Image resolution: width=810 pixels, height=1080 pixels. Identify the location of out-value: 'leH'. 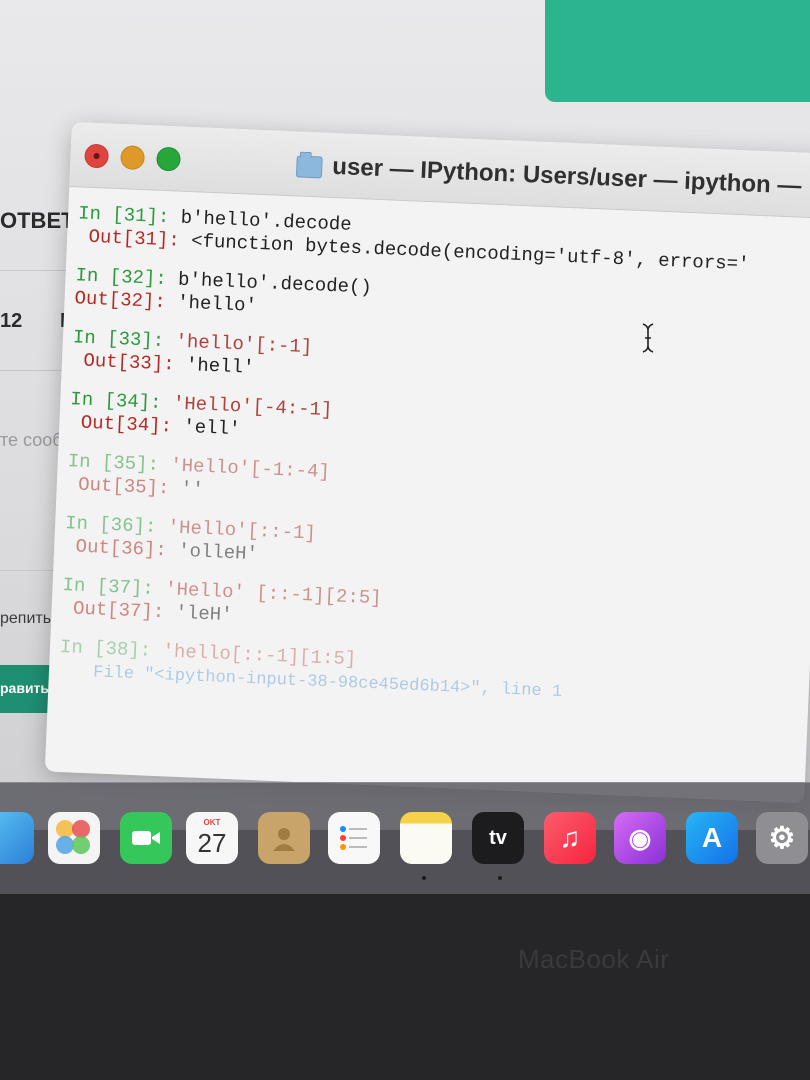
(204, 614).